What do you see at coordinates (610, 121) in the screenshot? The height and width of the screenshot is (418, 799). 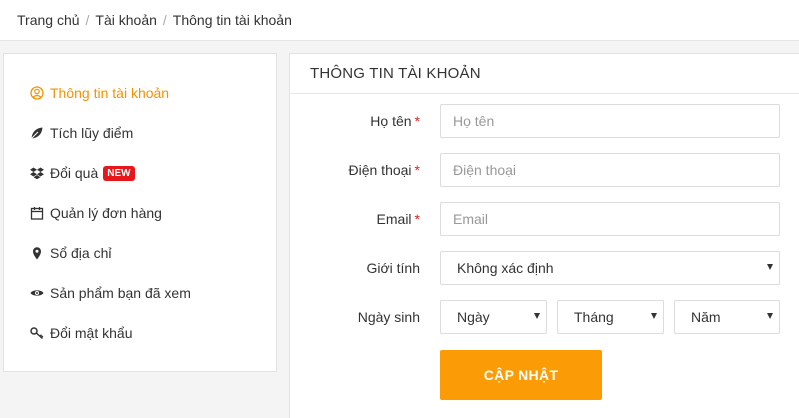 I see `name-input` at bounding box center [610, 121].